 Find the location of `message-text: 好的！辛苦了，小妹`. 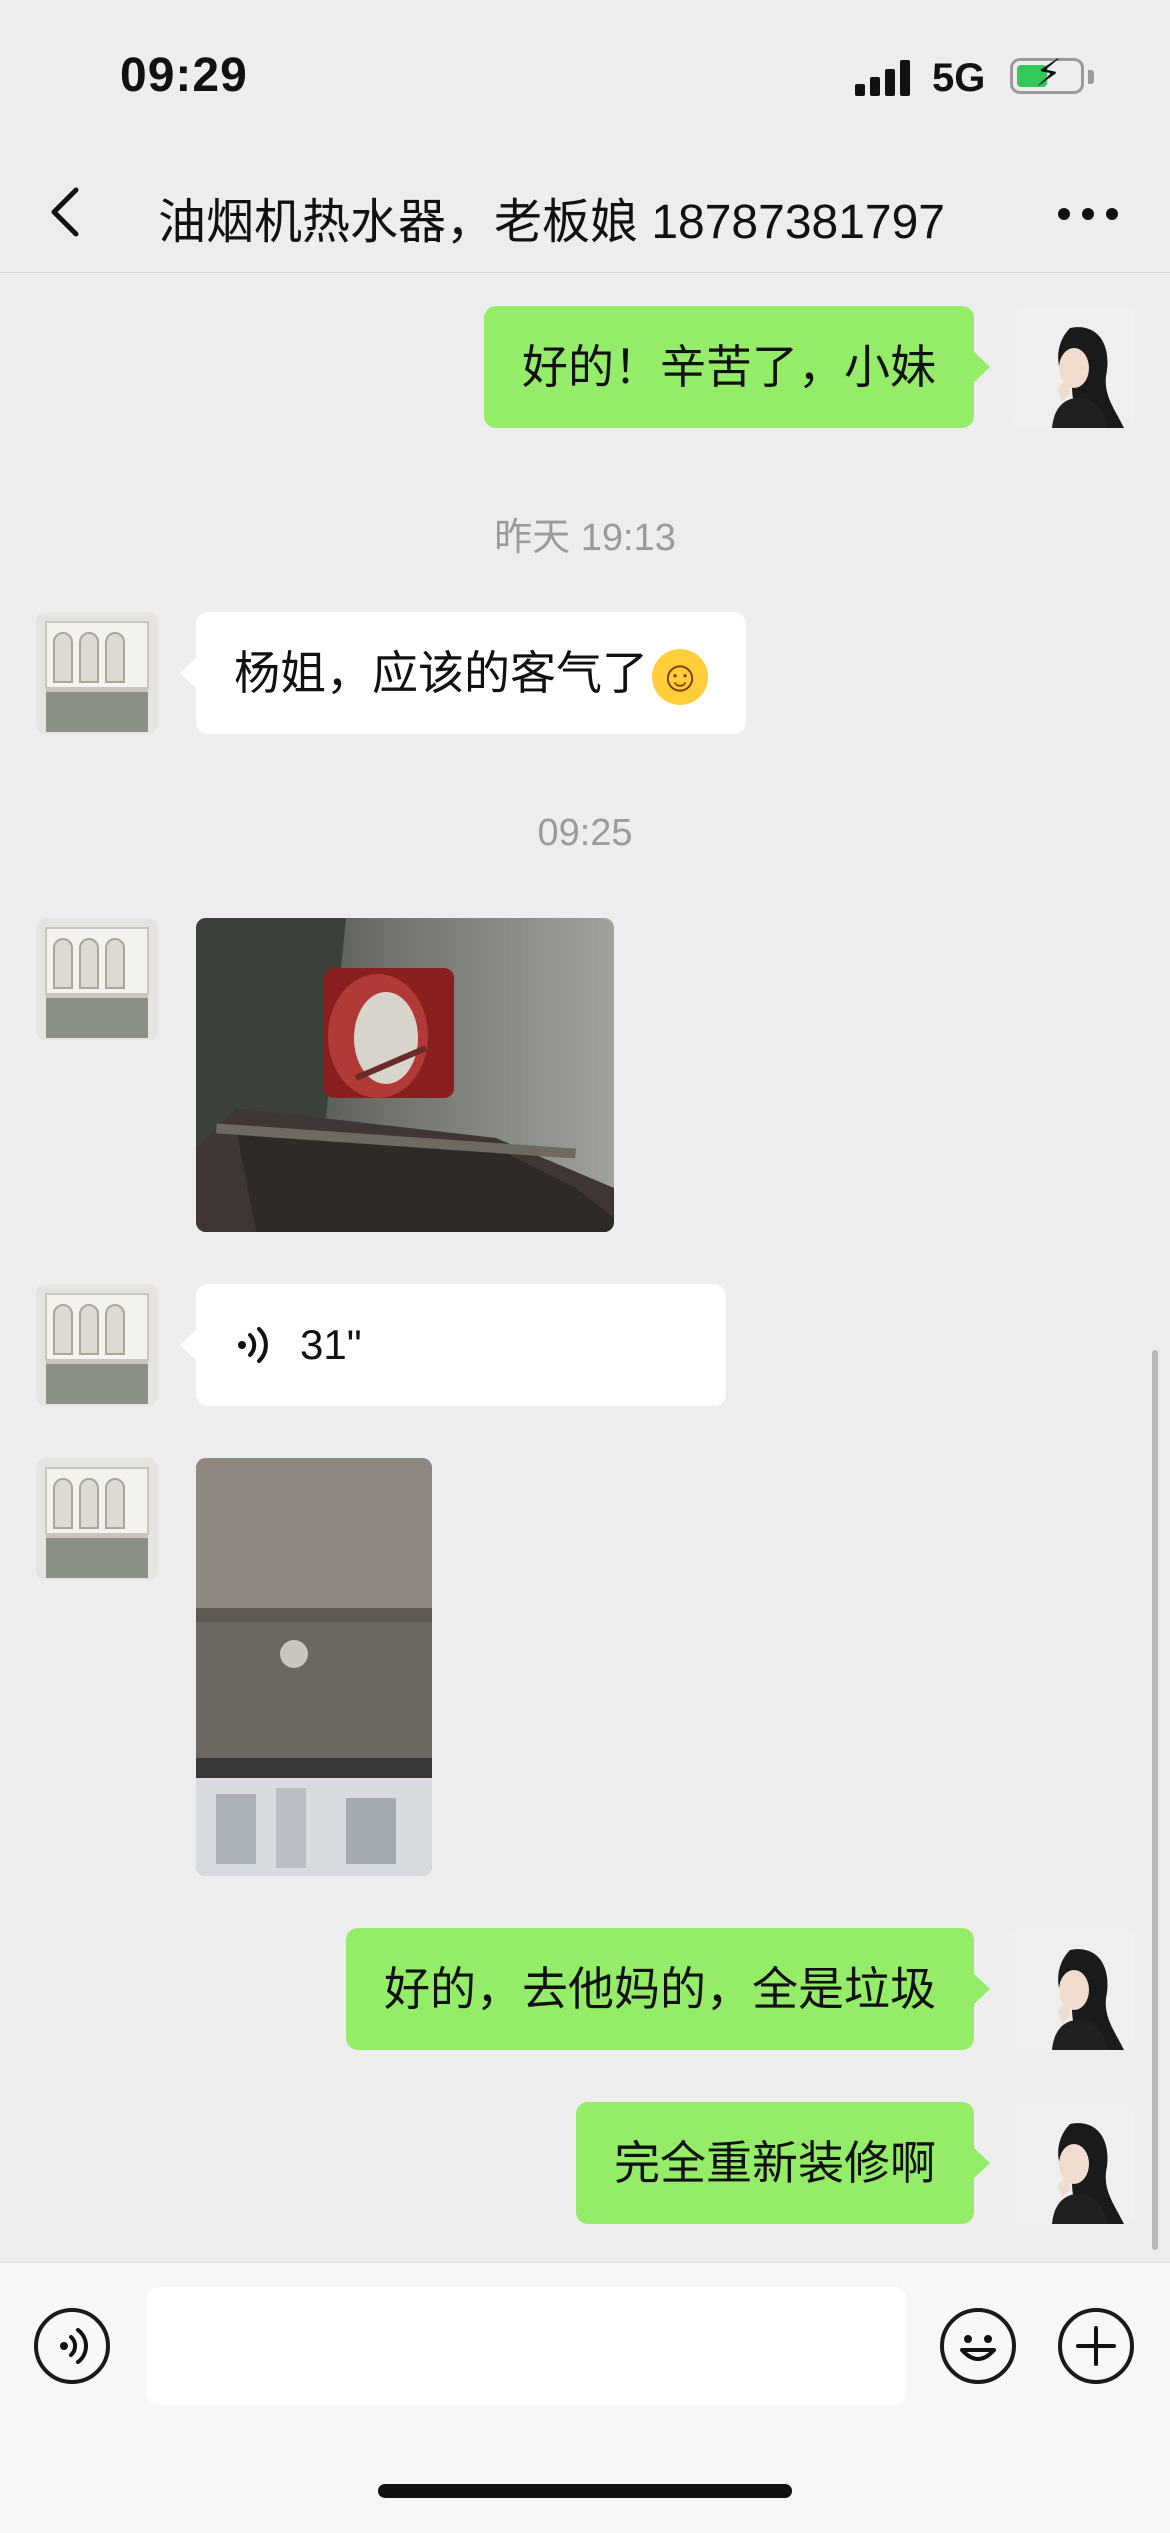

message-text: 好的！辛苦了，小妹 is located at coordinates (729, 367).